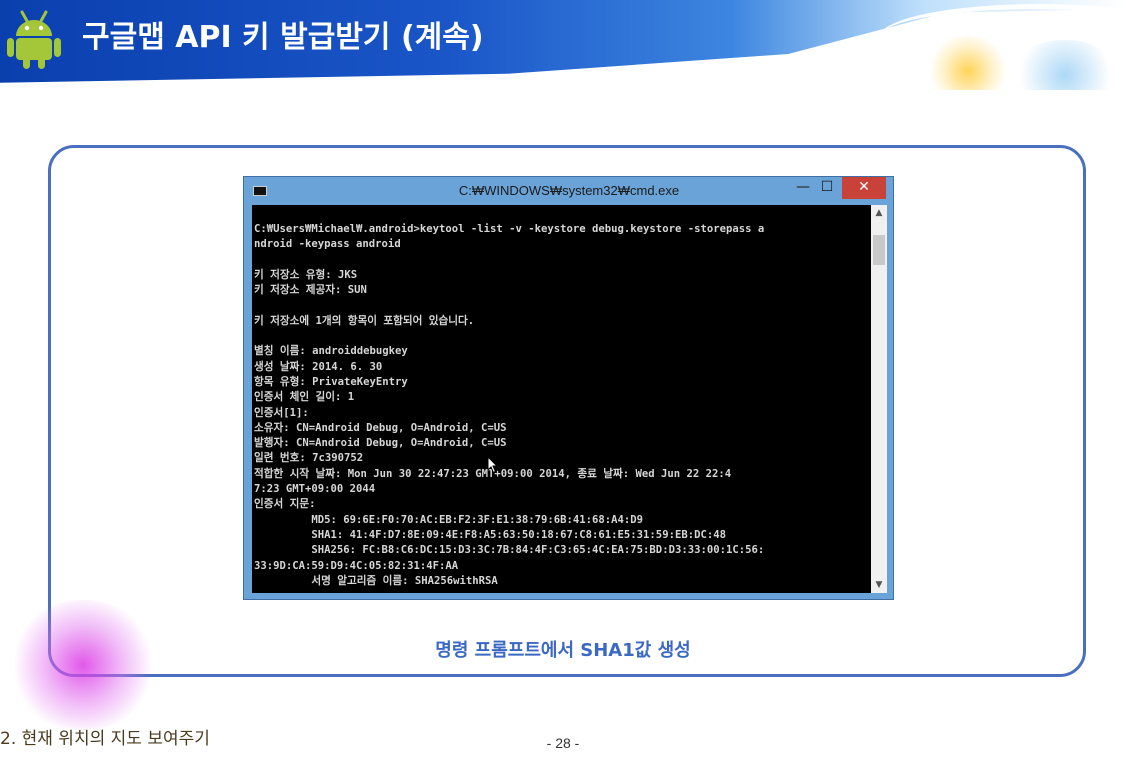 The image size is (1126, 761). Describe the element at coordinates (283, 37) in the screenshot. I see `slide-title: 구글맵 API 키 발급받기 (계속)` at that location.